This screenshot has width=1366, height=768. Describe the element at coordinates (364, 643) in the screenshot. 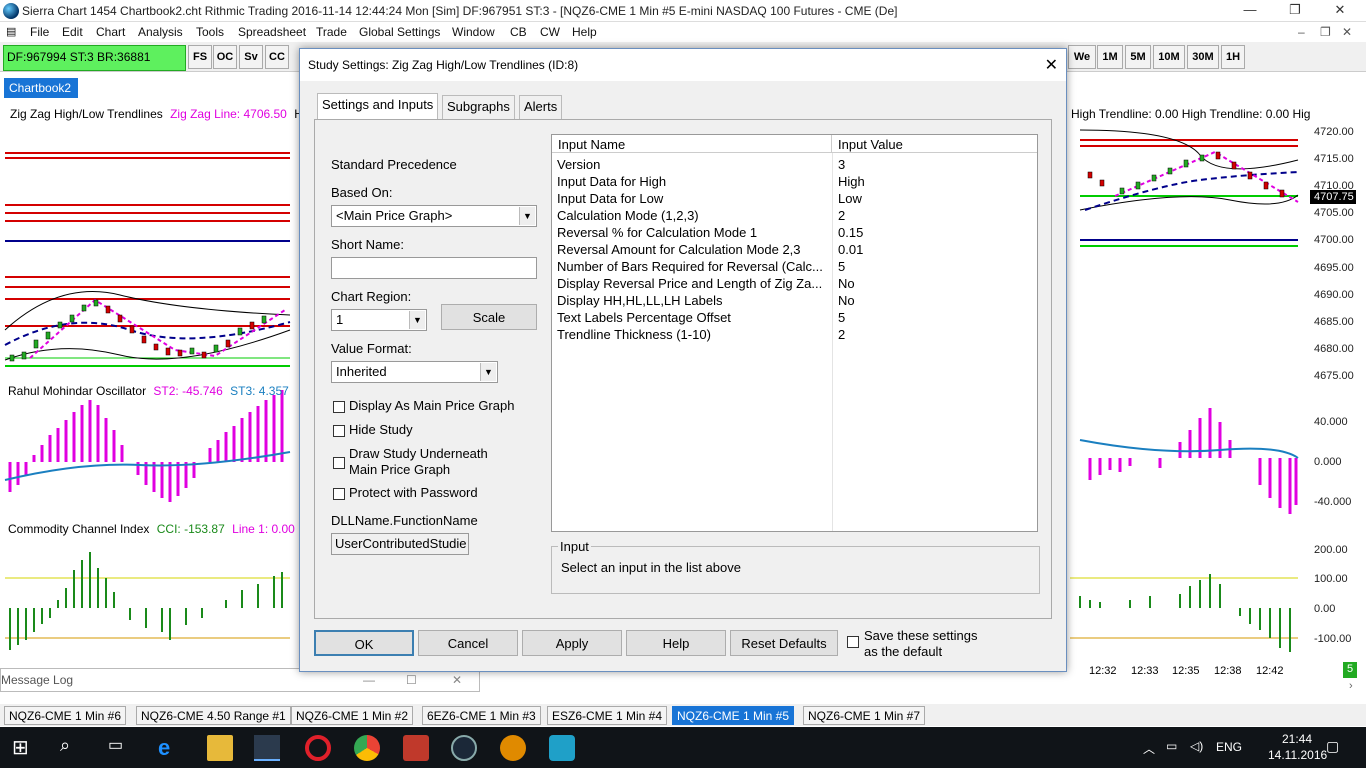

I see `ok-button: OK` at that location.